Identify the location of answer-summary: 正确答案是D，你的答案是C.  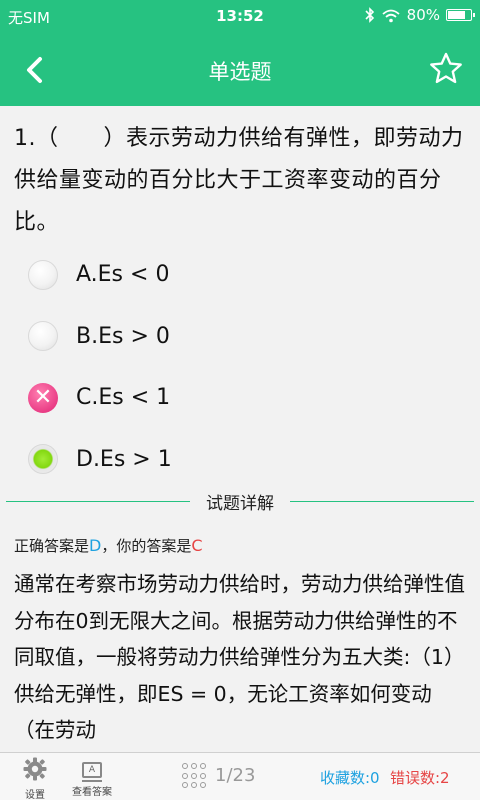
(108, 545).